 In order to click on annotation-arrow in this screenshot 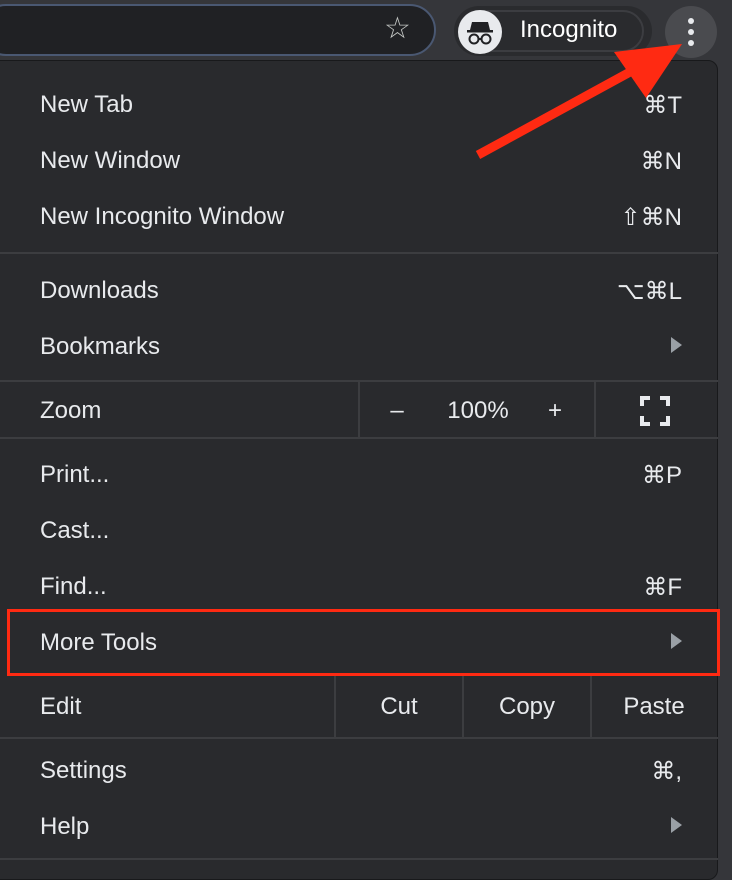, I will do `click(578, 101)`.